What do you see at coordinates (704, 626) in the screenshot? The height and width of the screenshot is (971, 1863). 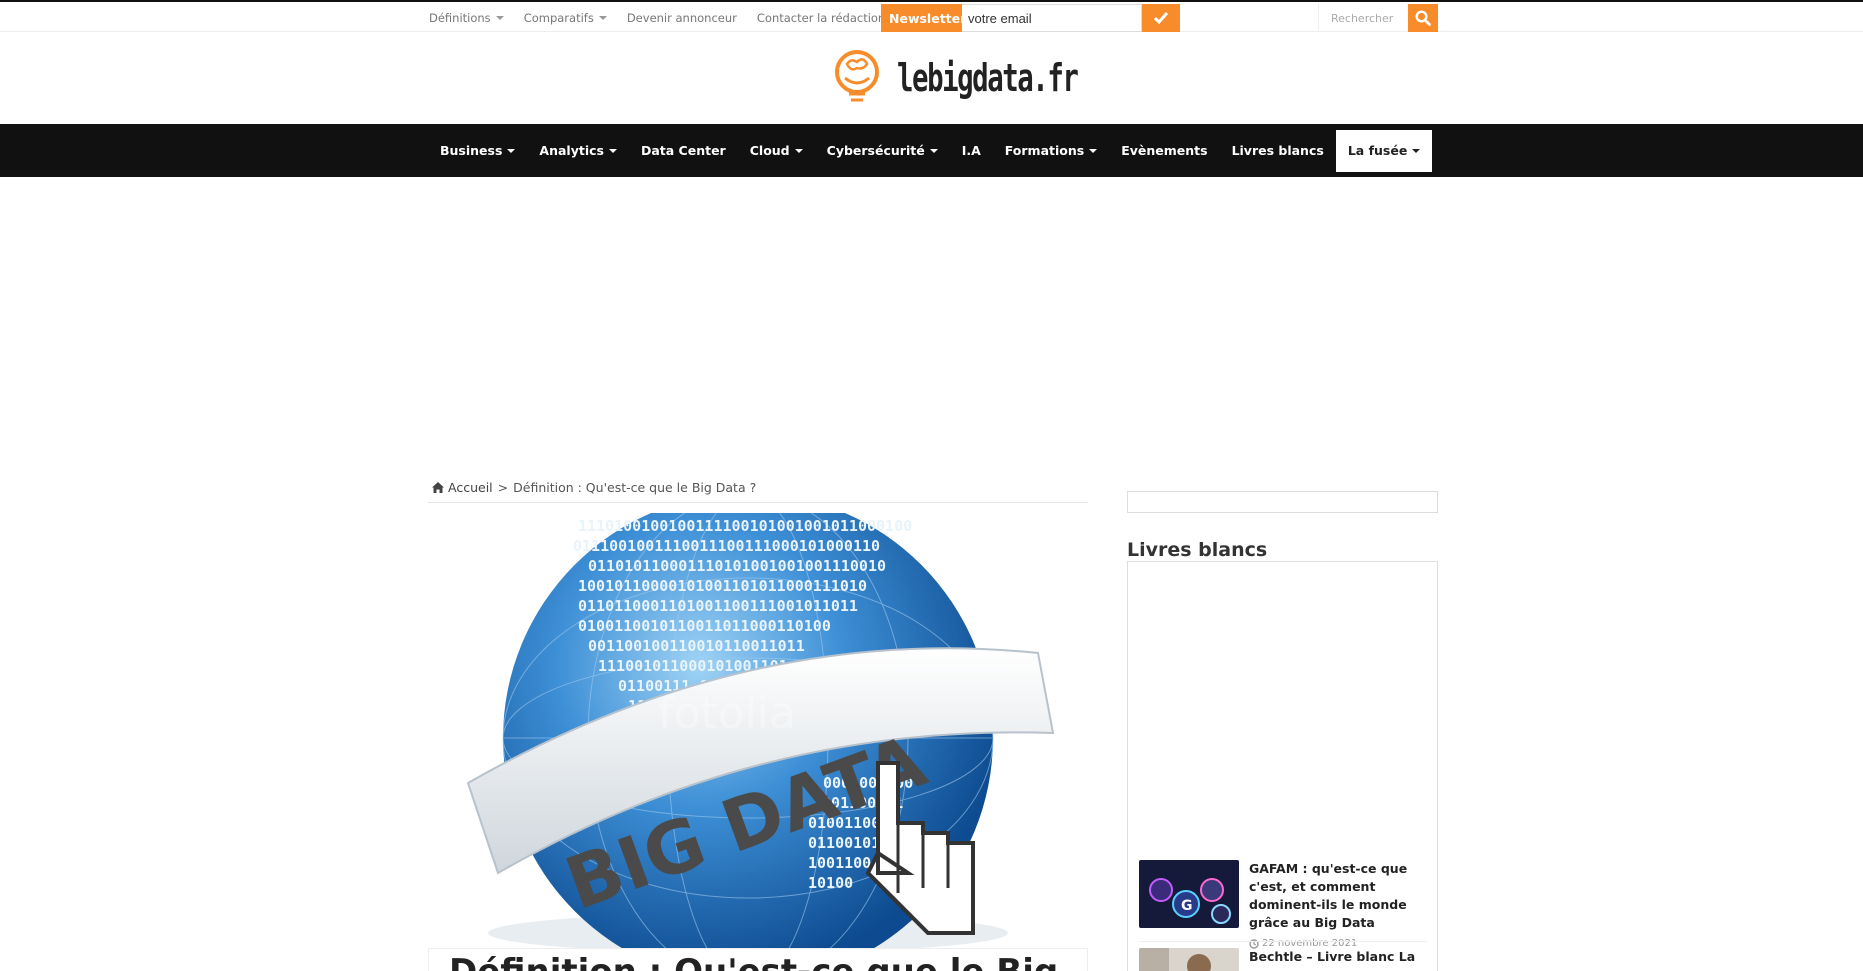 I see `svg-text: 0100110010110011011000110100` at bounding box center [704, 626].